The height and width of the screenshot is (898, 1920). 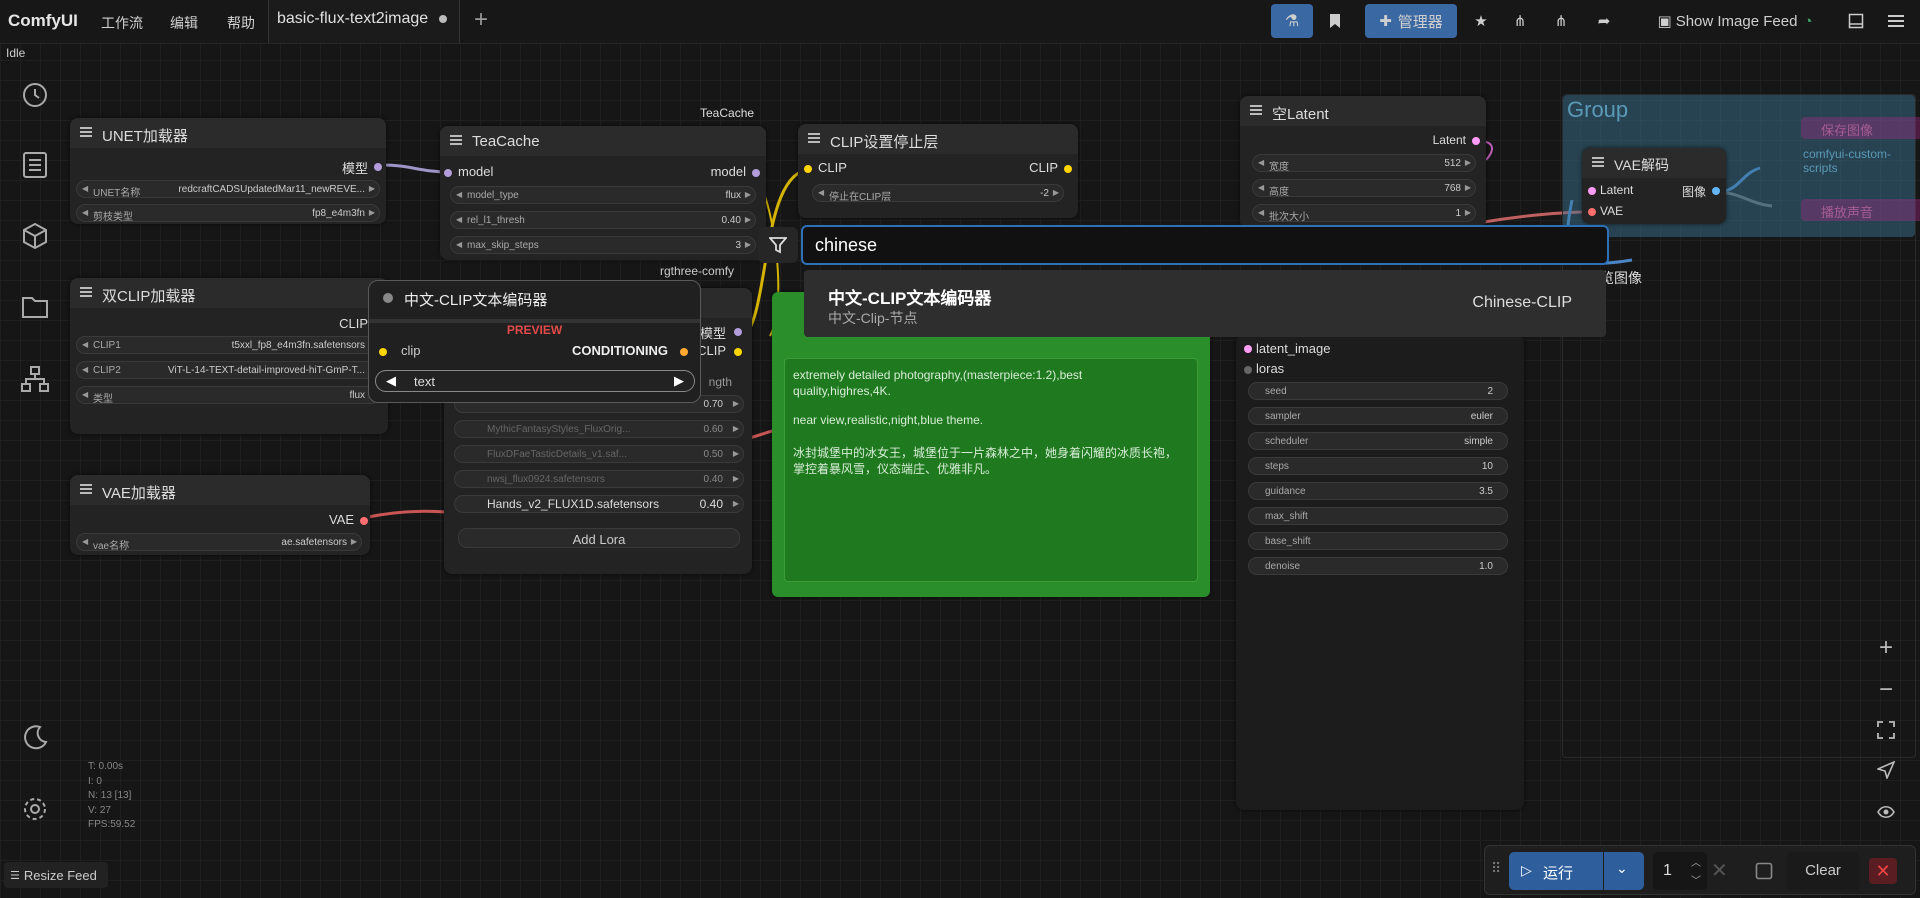 I want to click on fit-view-button, so click(x=1886, y=730).